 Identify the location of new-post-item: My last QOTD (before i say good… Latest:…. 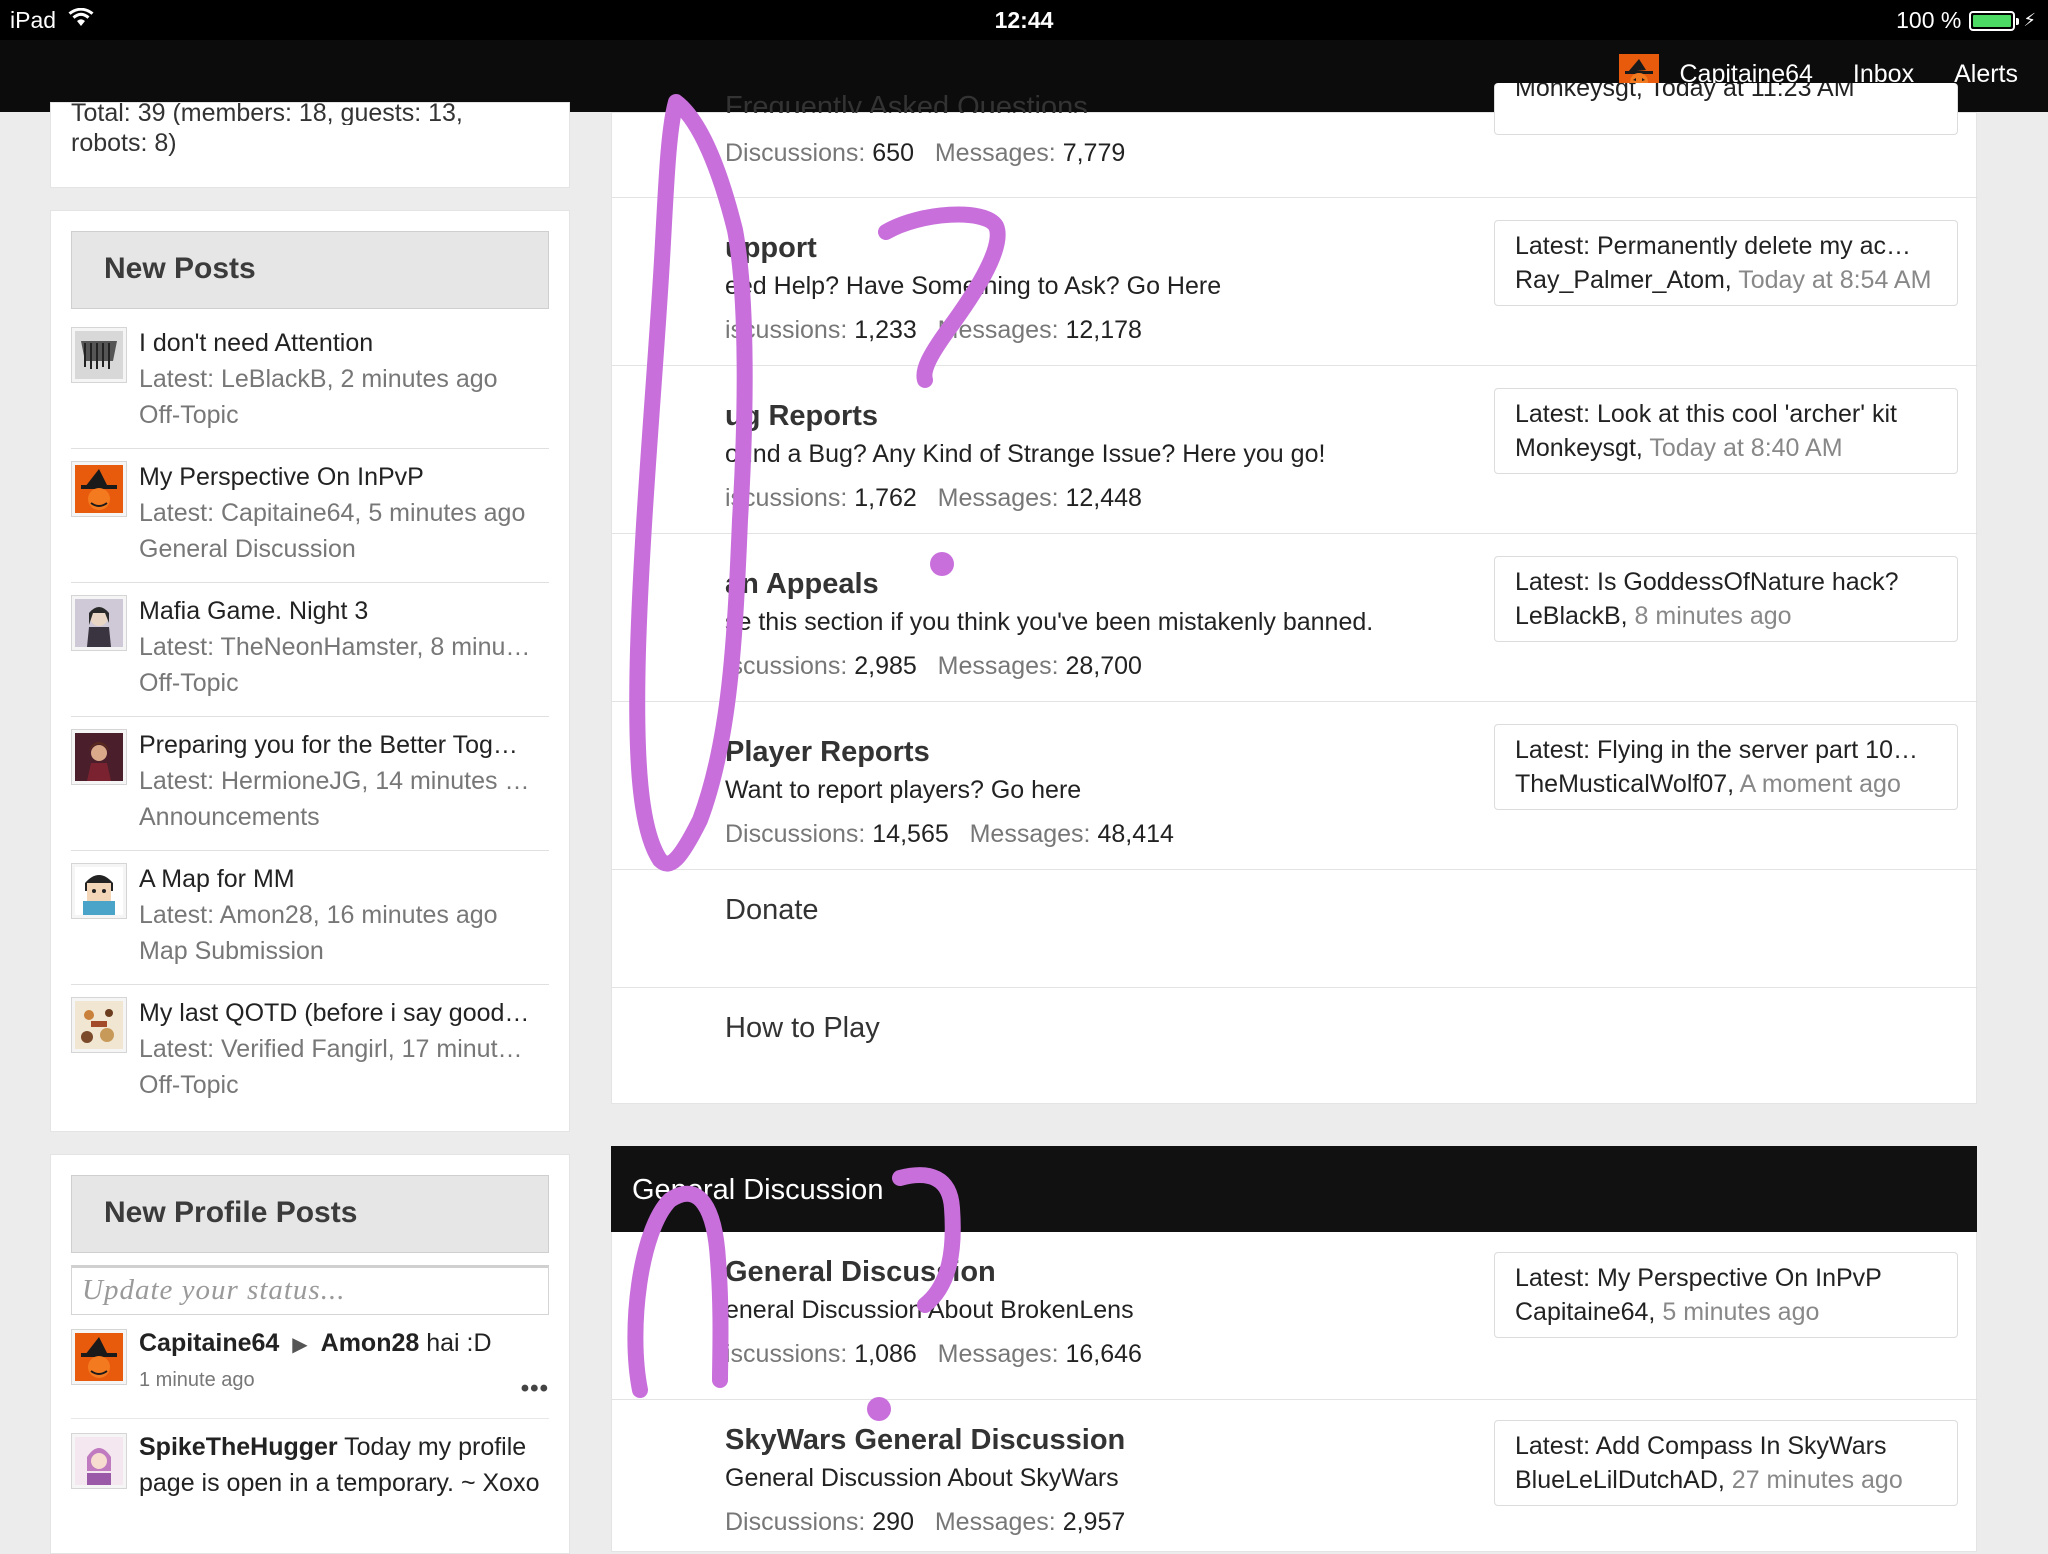
(310, 1052).